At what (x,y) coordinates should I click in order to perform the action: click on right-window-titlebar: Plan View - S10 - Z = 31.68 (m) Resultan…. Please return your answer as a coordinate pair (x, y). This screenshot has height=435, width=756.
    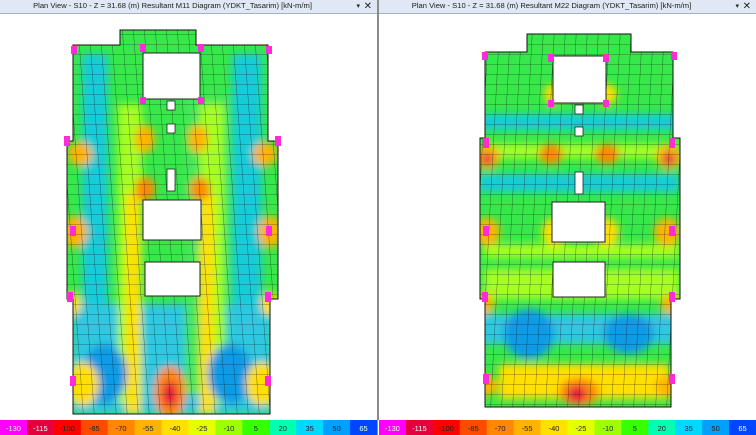
    Looking at the image, I should click on (567, 7).